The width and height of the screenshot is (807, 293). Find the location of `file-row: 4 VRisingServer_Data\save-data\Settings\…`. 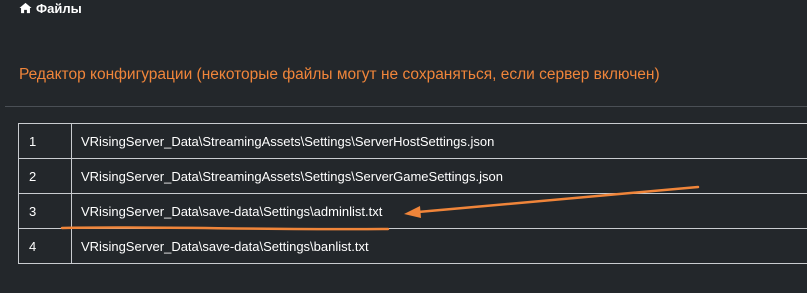

file-row: 4 VRisingServer_Data\save-data\Settings\… is located at coordinates (412, 246).